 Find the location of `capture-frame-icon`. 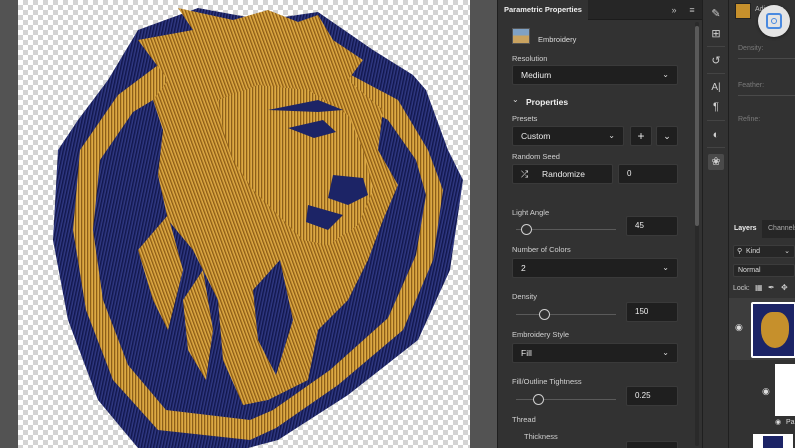

capture-frame-icon is located at coordinates (774, 21).